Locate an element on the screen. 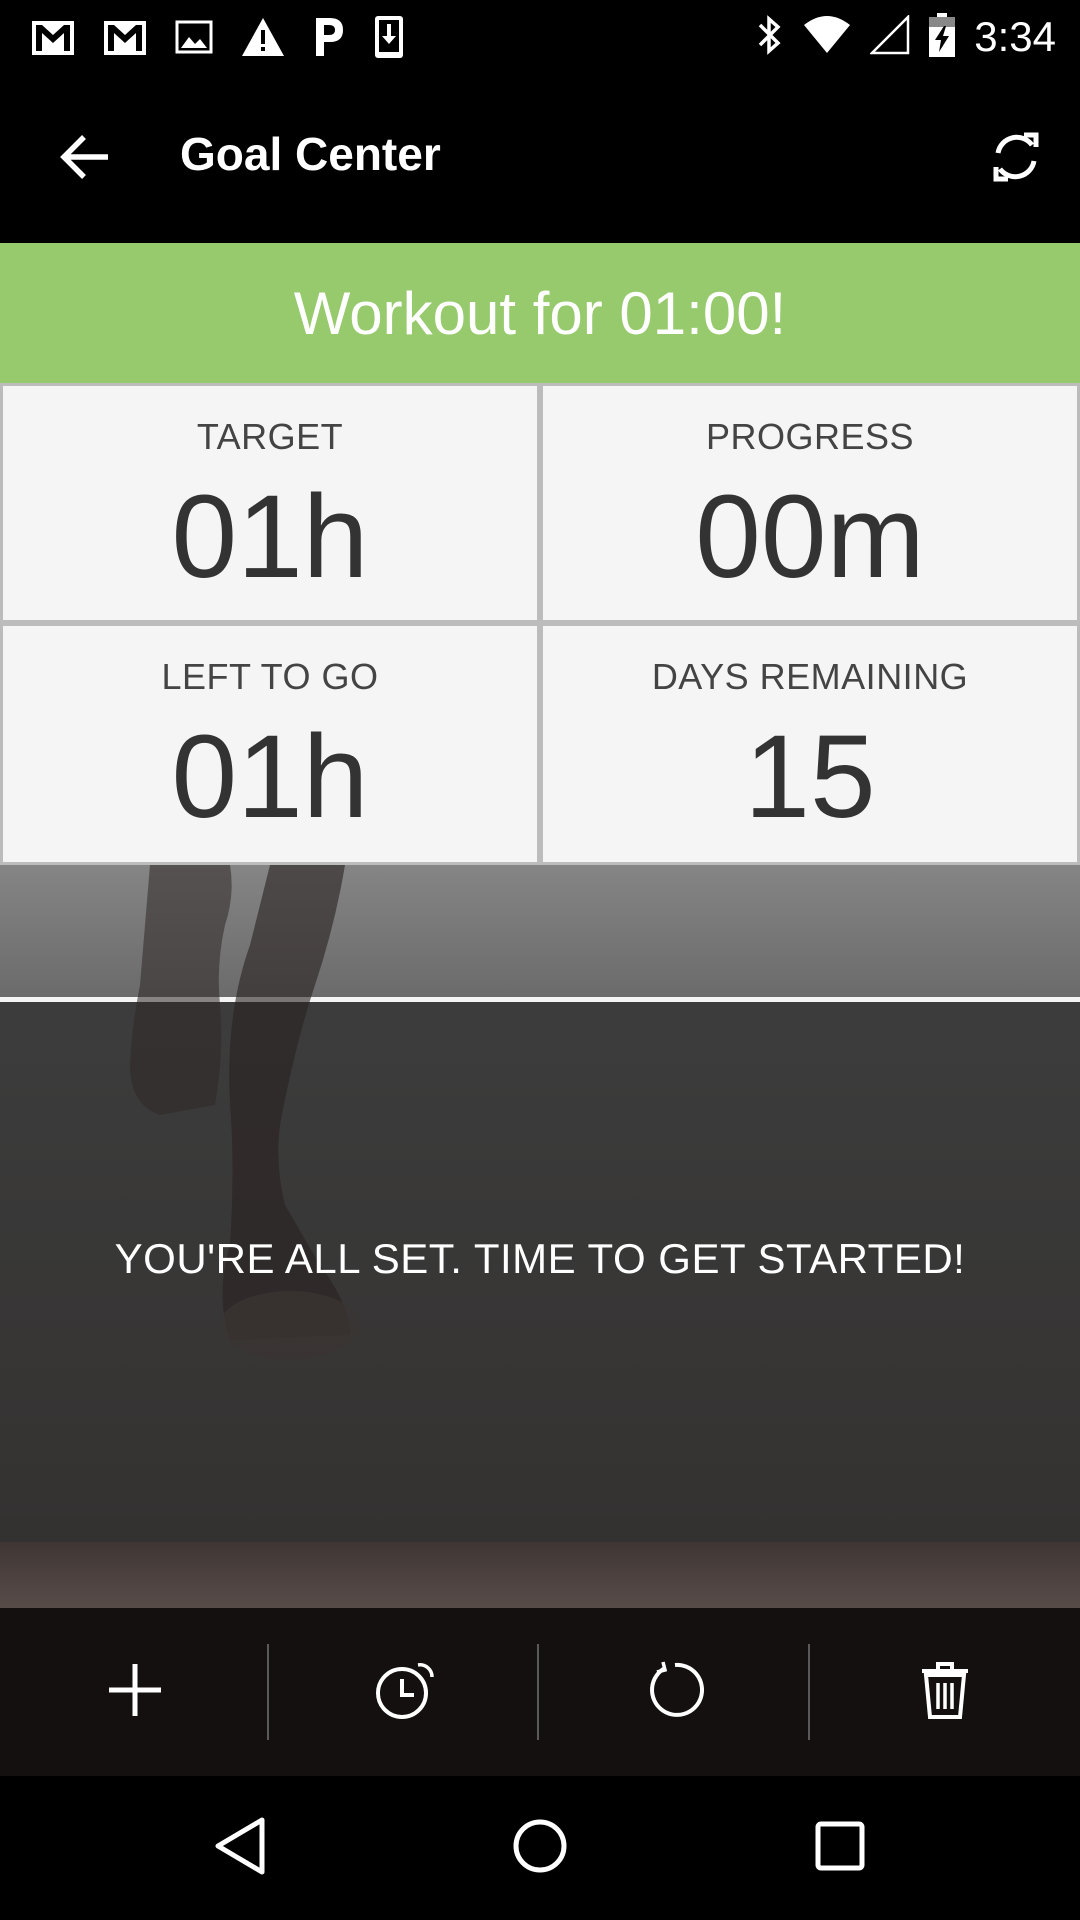 This screenshot has height=1920, width=1080. status-time: 3:34 is located at coordinates (1015, 36).